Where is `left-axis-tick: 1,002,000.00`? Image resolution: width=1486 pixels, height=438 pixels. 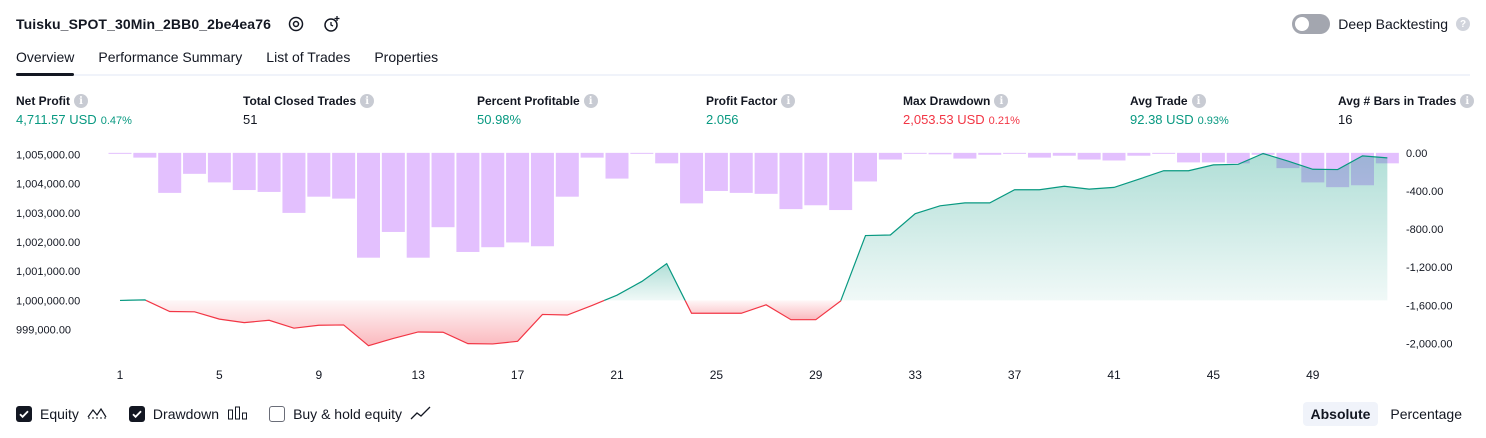
left-axis-tick: 1,002,000.00 is located at coordinates (48, 243).